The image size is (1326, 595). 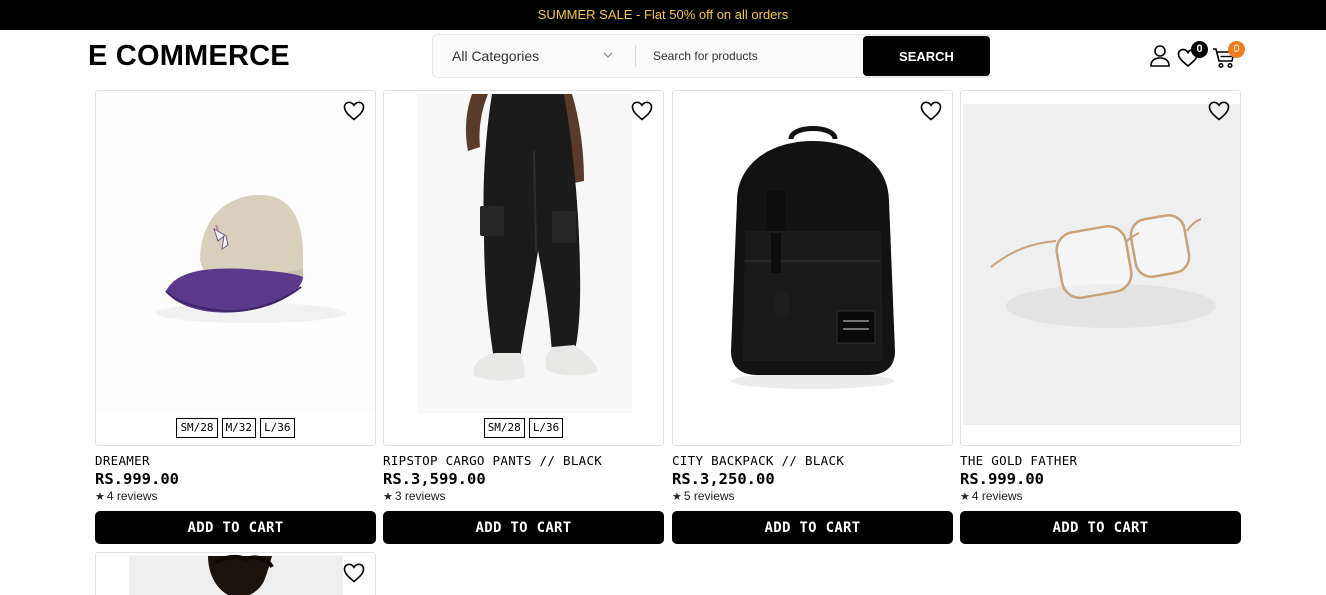 What do you see at coordinates (239, 428) in the screenshot?
I see `size-option: M/32` at bounding box center [239, 428].